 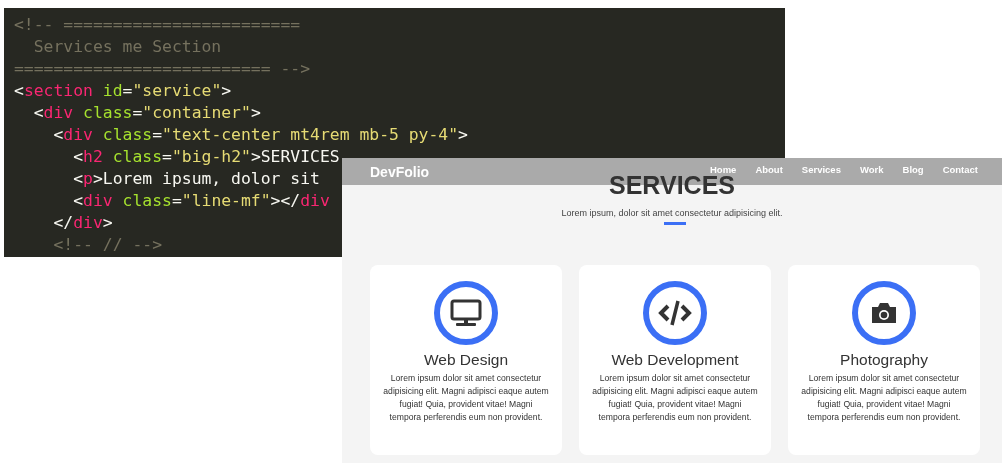 What do you see at coordinates (821, 169) in the screenshot?
I see `nav-link: Services` at bounding box center [821, 169].